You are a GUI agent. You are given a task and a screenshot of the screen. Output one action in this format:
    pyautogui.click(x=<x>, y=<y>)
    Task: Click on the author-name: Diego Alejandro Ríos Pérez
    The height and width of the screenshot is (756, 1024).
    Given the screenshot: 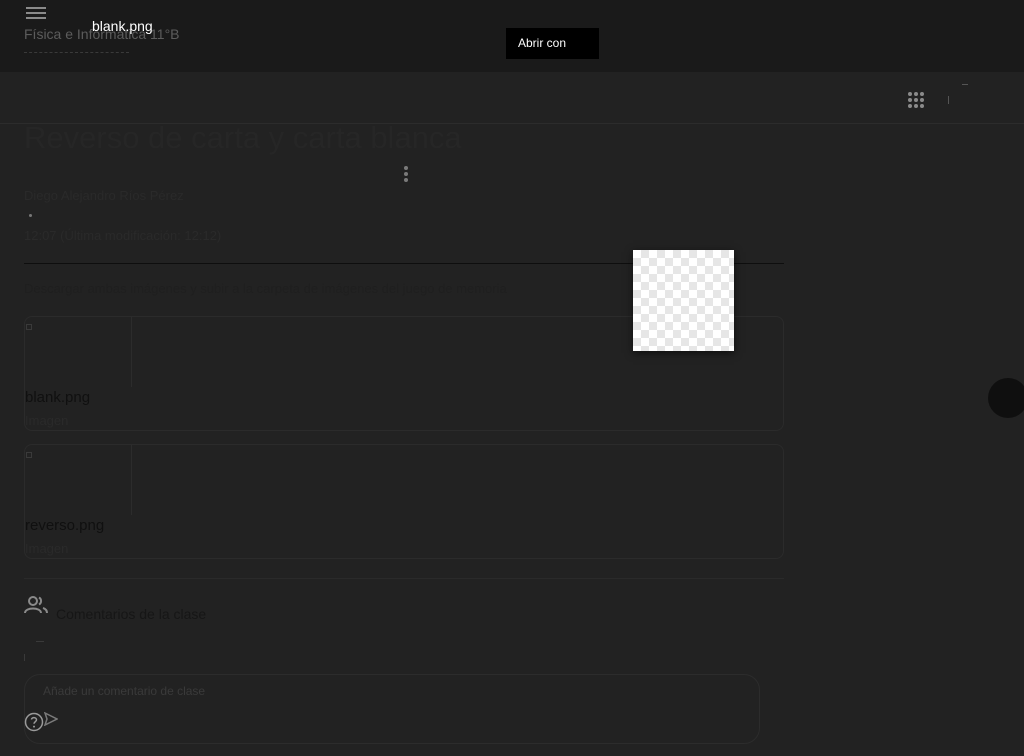 What is the action you would take?
    pyautogui.click(x=104, y=195)
    